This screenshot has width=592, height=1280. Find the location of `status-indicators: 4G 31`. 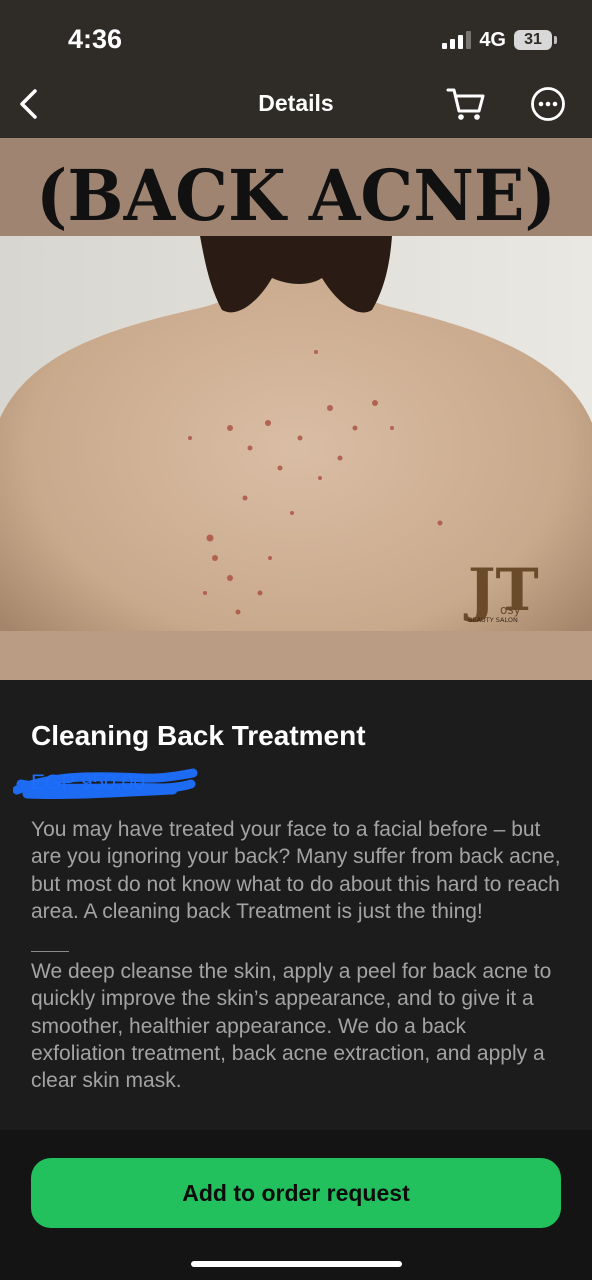

status-indicators: 4G 31 is located at coordinates (499, 40).